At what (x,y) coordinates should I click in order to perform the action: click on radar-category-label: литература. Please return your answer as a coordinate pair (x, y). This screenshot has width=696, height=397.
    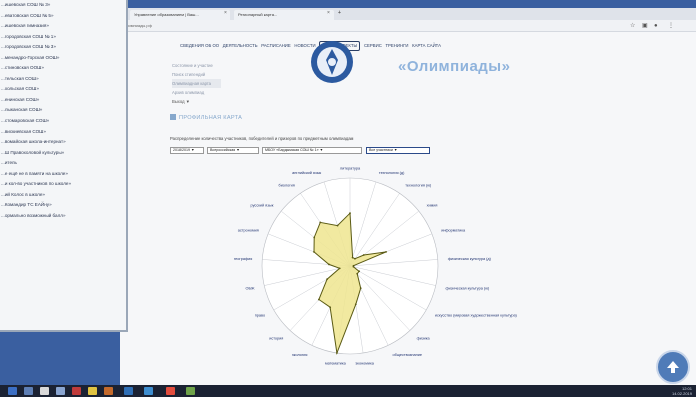
    Looking at the image, I should click on (350, 169).